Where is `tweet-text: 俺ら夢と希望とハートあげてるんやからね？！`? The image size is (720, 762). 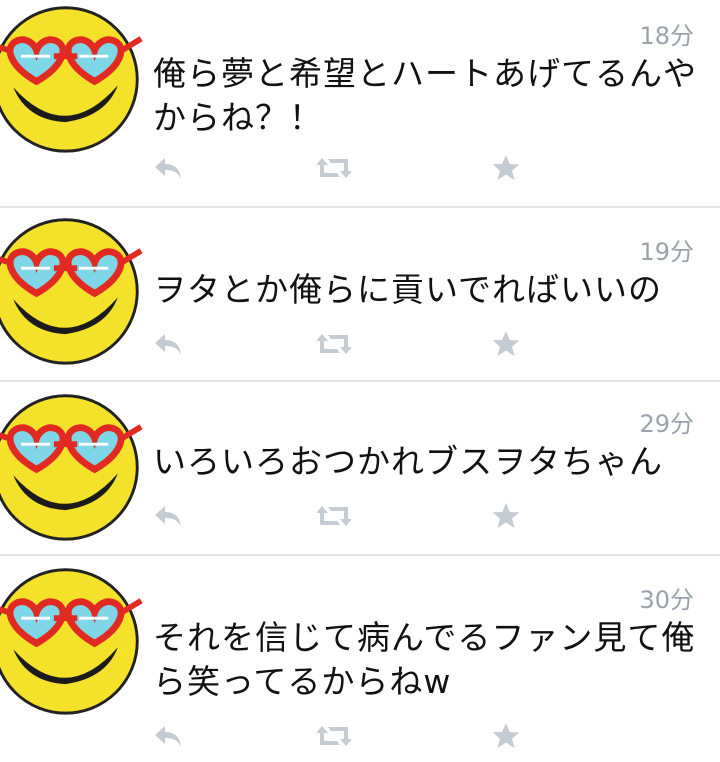
tweet-text: 俺ら夢と希望とハートあげてるんやからね？！ is located at coordinates (425, 95).